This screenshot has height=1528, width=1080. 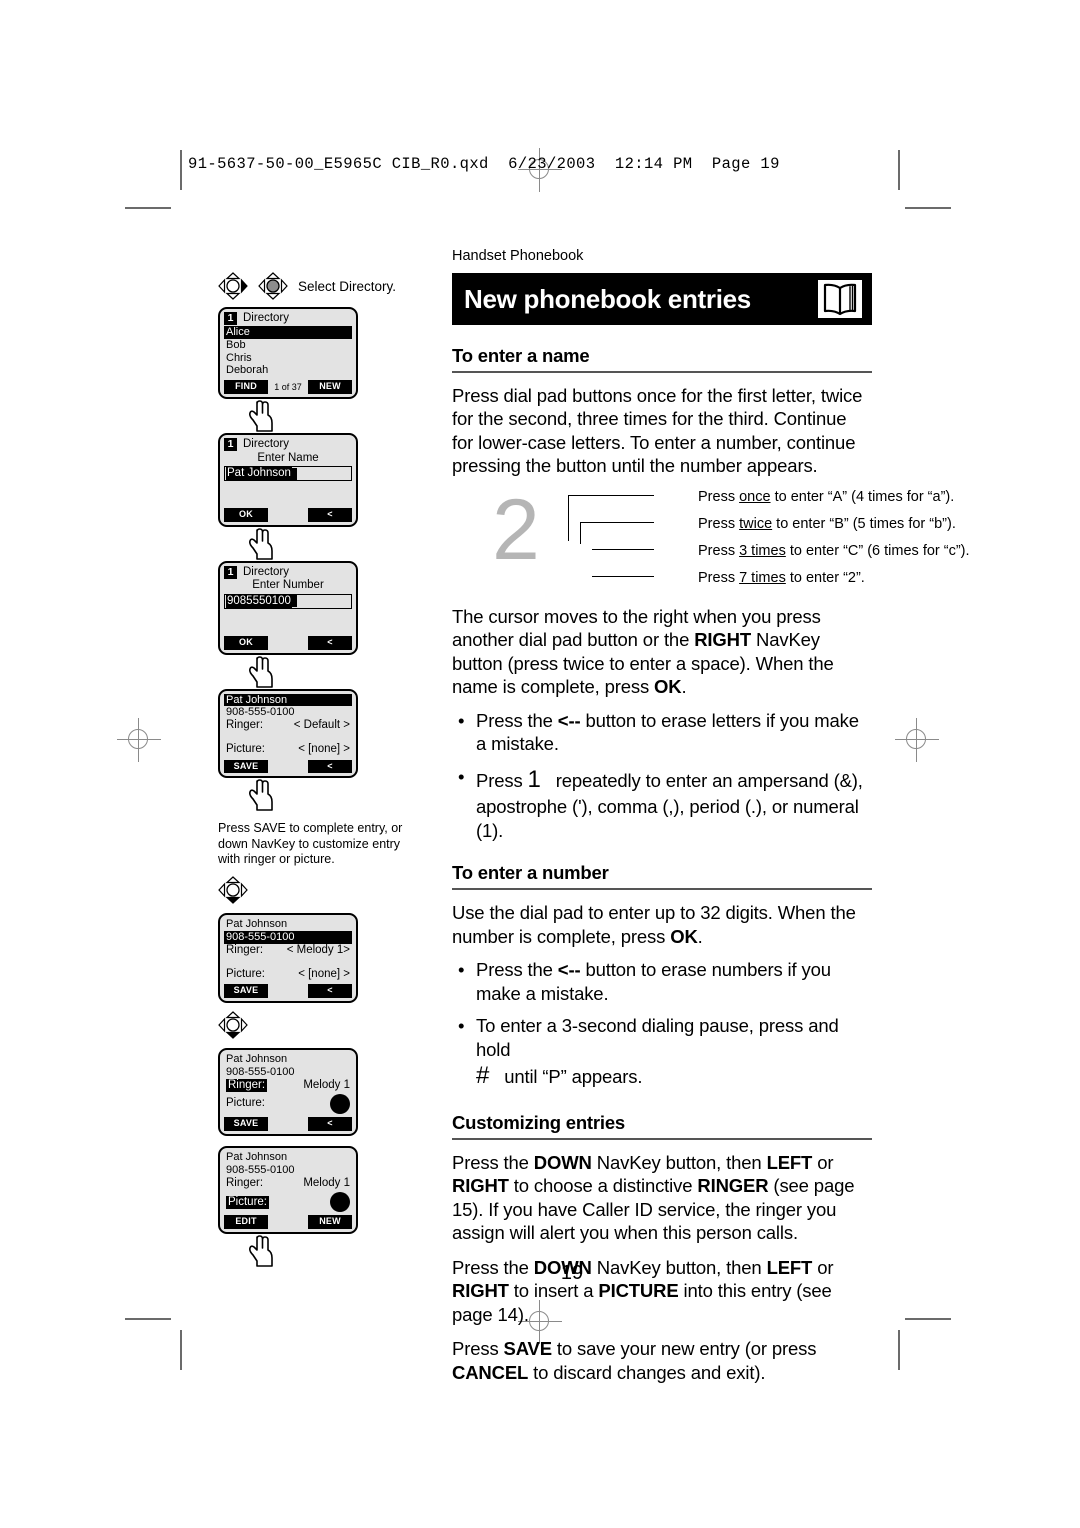 What do you see at coordinates (326, 1084) in the screenshot?
I see `ringer-value: Melody 1` at bounding box center [326, 1084].